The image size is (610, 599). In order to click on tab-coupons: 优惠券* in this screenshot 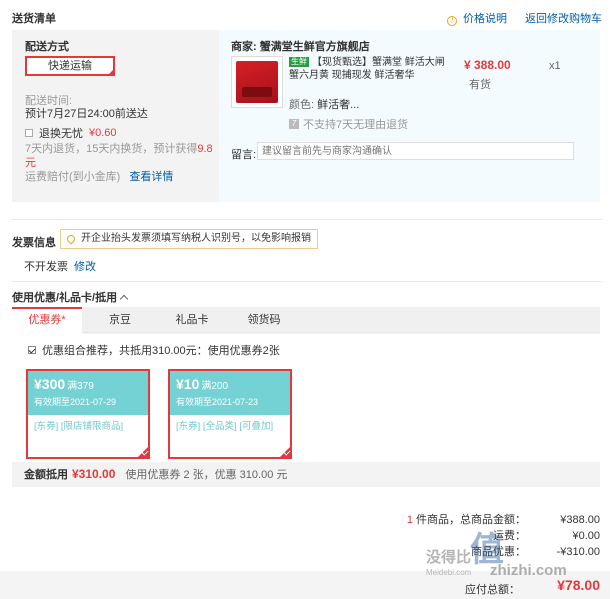, I will do `click(47, 320)`.